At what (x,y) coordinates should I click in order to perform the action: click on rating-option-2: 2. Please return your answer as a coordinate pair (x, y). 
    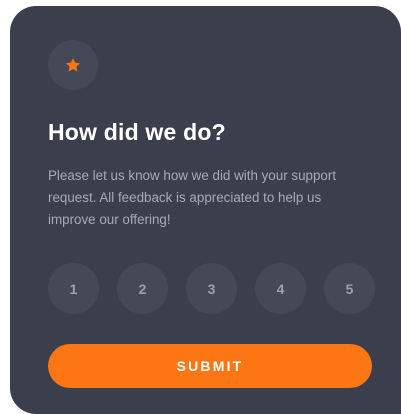
    Looking at the image, I should click on (142, 288).